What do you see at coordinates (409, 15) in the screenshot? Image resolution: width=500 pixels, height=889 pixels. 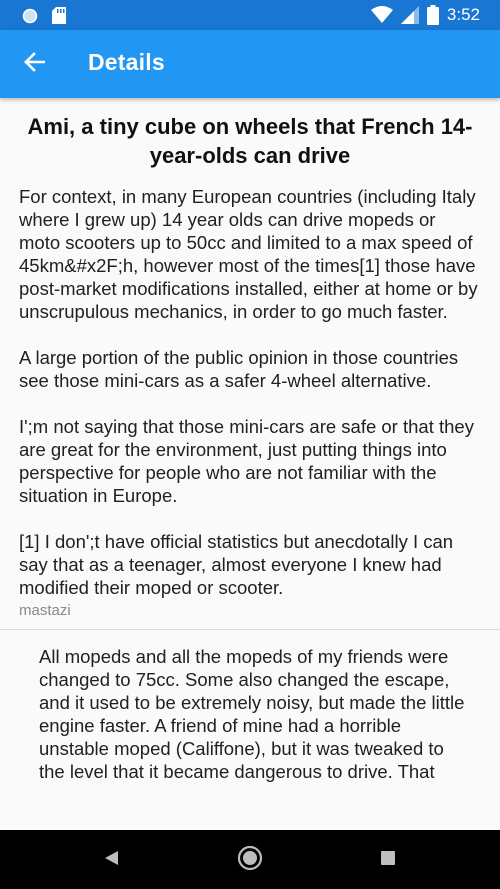 I see `signal-icon` at bounding box center [409, 15].